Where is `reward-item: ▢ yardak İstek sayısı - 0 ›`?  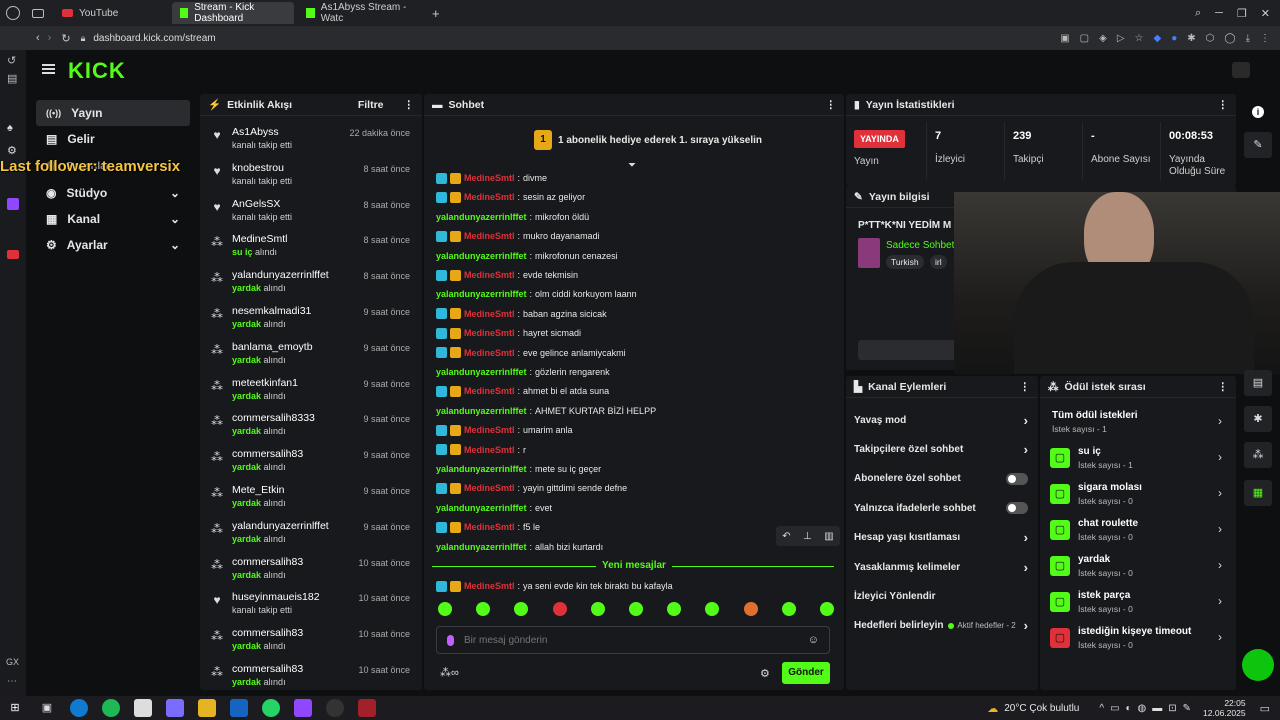 reward-item: ▢ yardak İstek sayısı - 0 › is located at coordinates (1136, 567).